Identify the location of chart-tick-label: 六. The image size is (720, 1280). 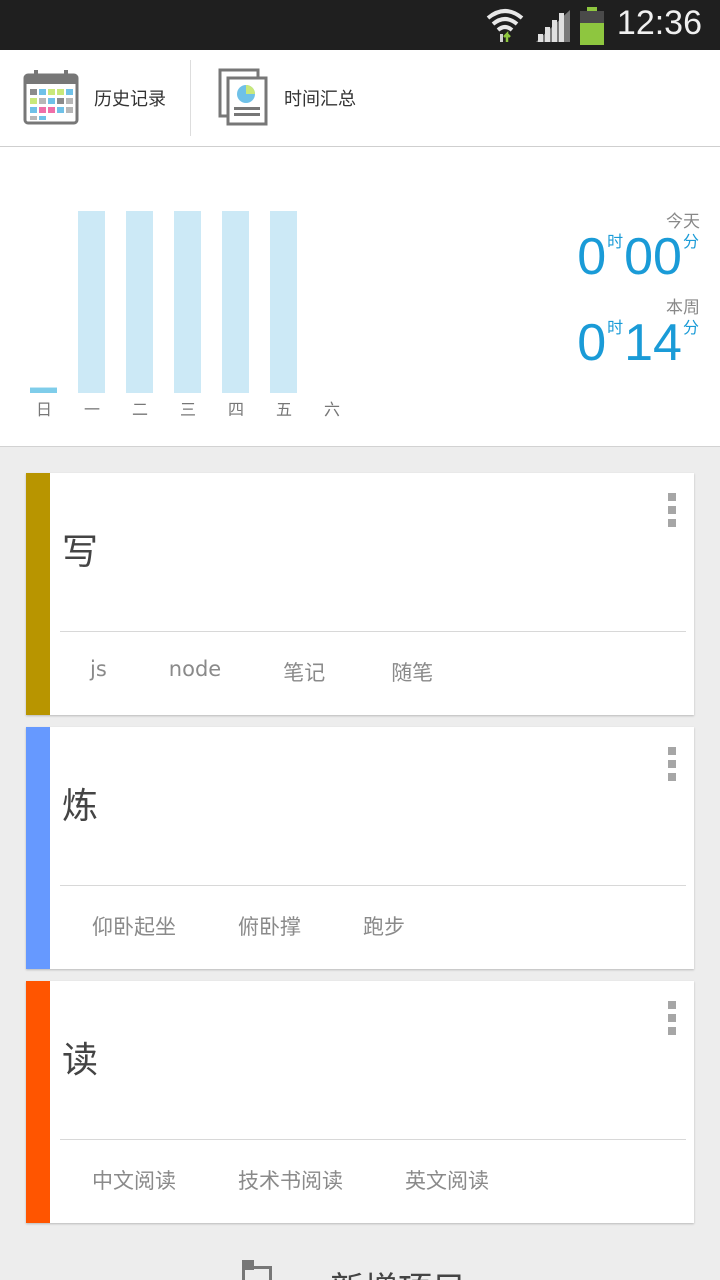
(332, 409).